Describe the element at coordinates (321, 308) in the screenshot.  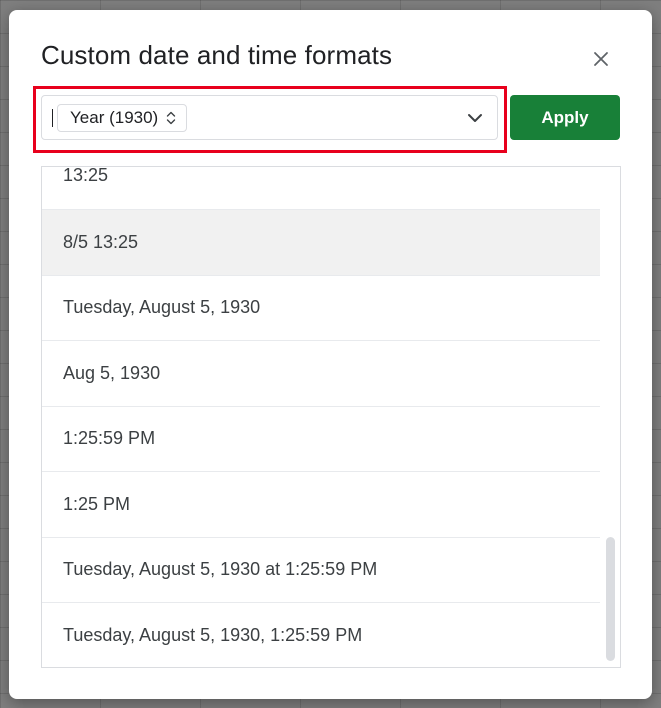
I see `list-item: Tuesday, August 5, 1930` at that location.